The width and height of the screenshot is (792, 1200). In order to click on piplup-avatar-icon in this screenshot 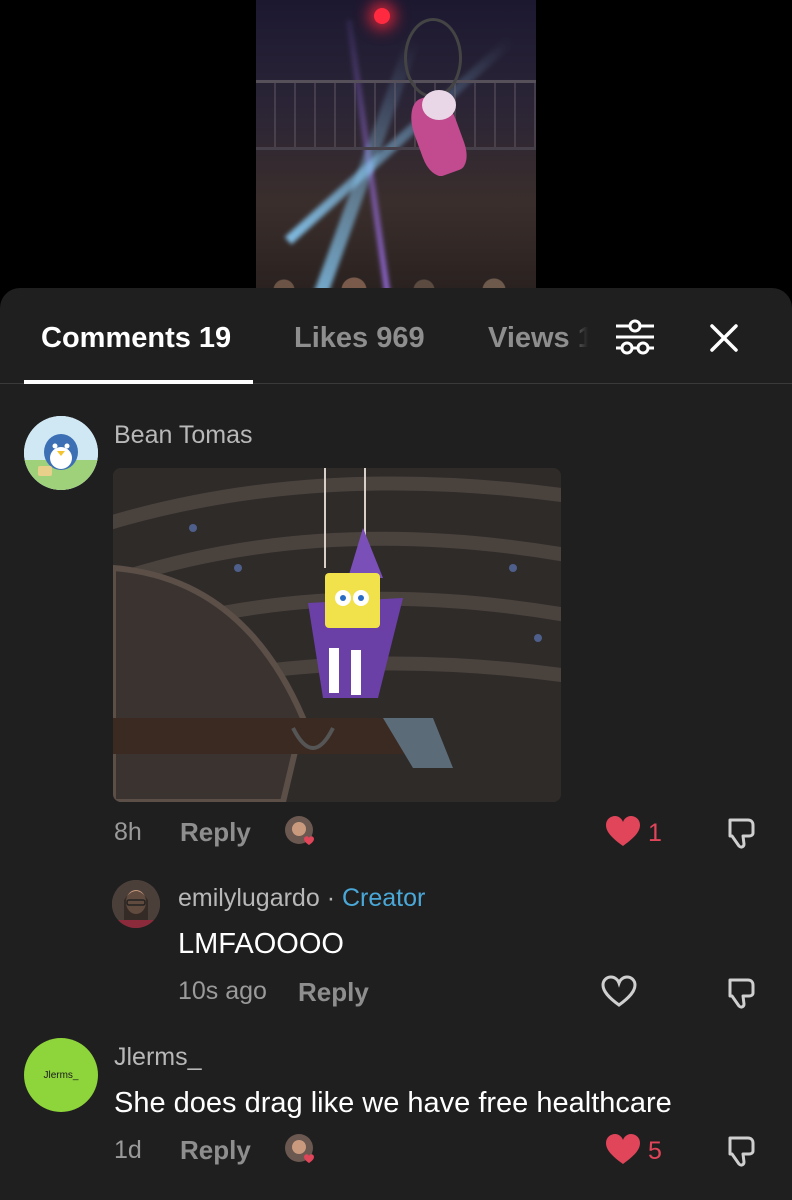, I will do `click(61, 453)`.